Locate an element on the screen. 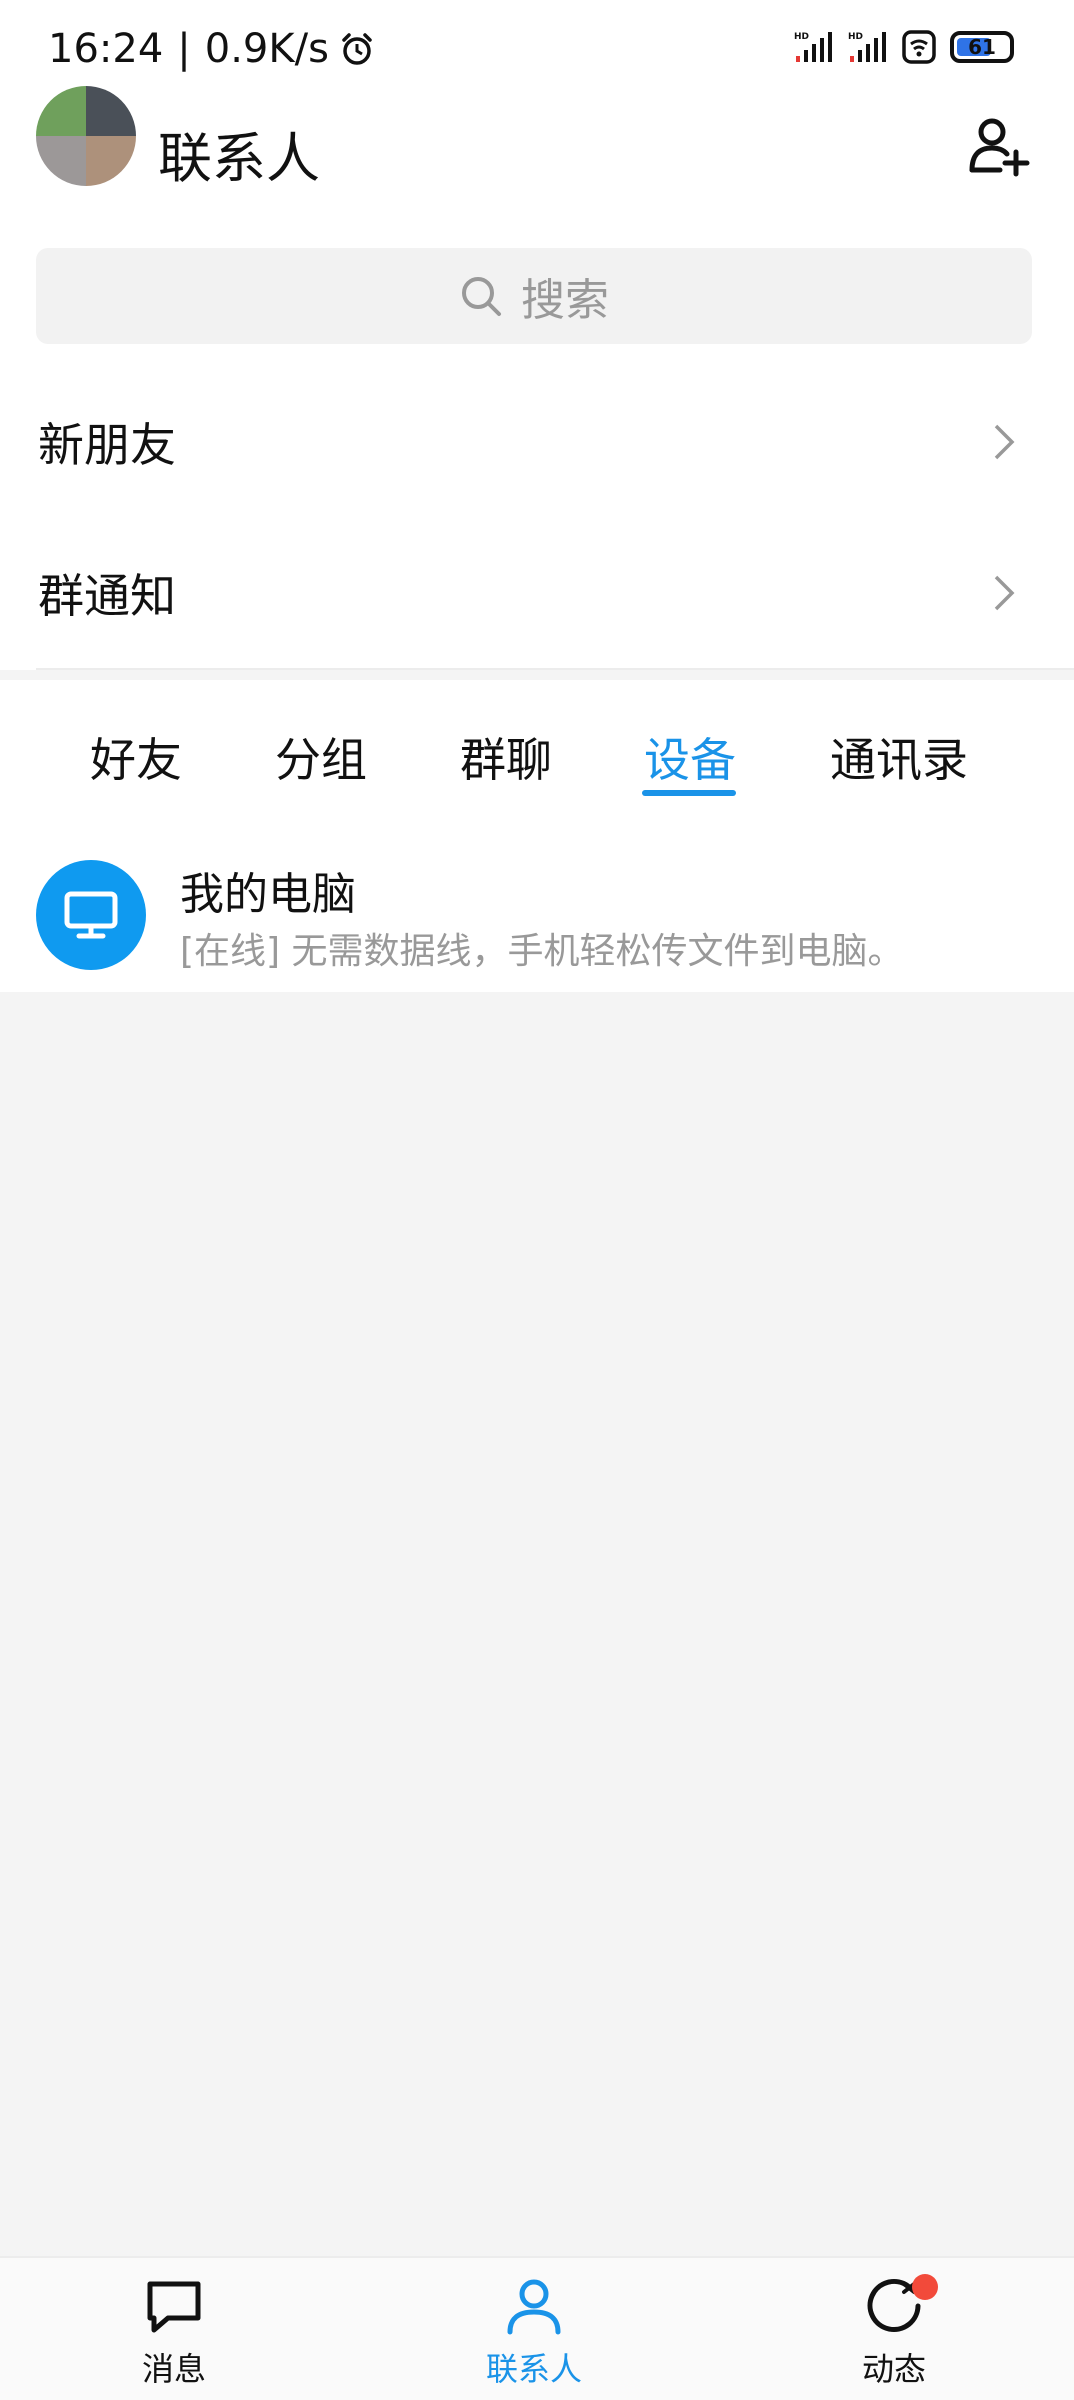 Image resolution: width=1074 pixels, height=2400 pixels. search-area: 搜索 is located at coordinates (537, 296).